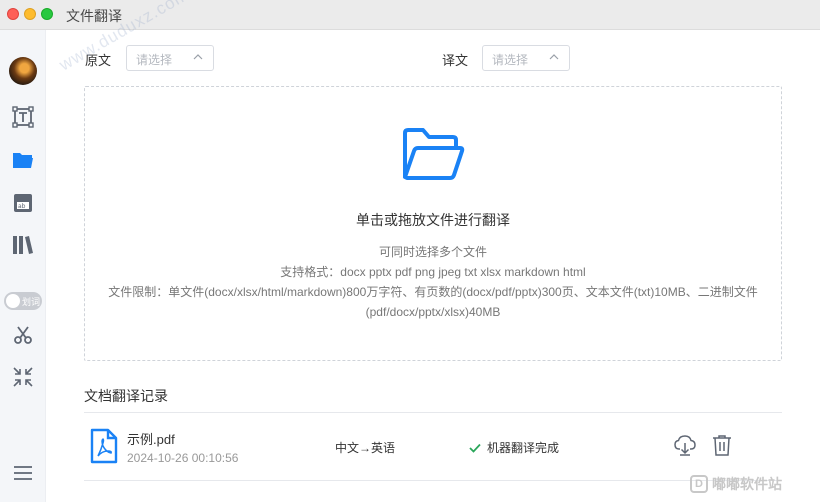 This screenshot has width=820, height=502. Describe the element at coordinates (433, 451) in the screenshot. I see `record-row: 示例.pdf 2024-10-26 00:10:56 中文→英语 机器翻译完成` at that location.